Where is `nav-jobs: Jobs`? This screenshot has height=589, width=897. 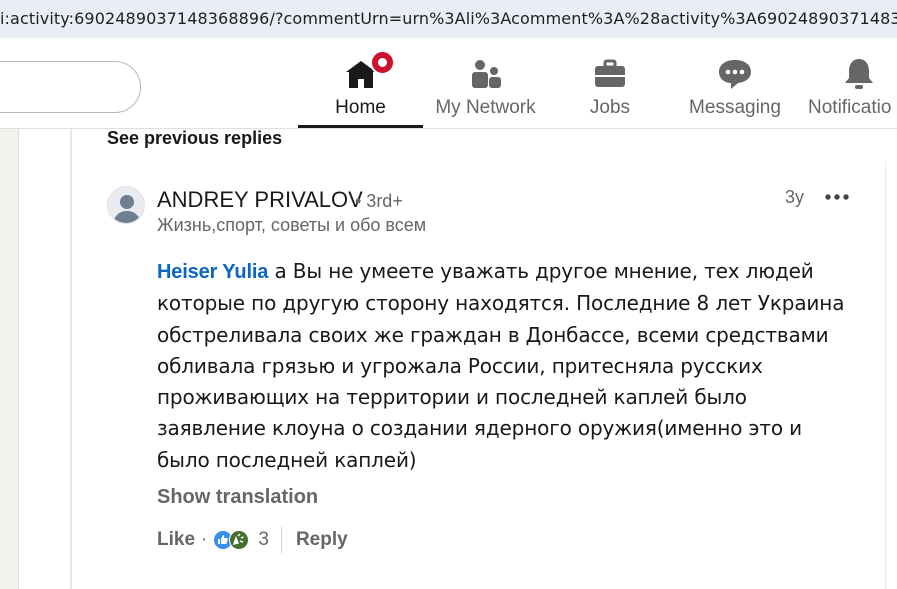
nav-jobs: Jobs is located at coordinates (610, 83).